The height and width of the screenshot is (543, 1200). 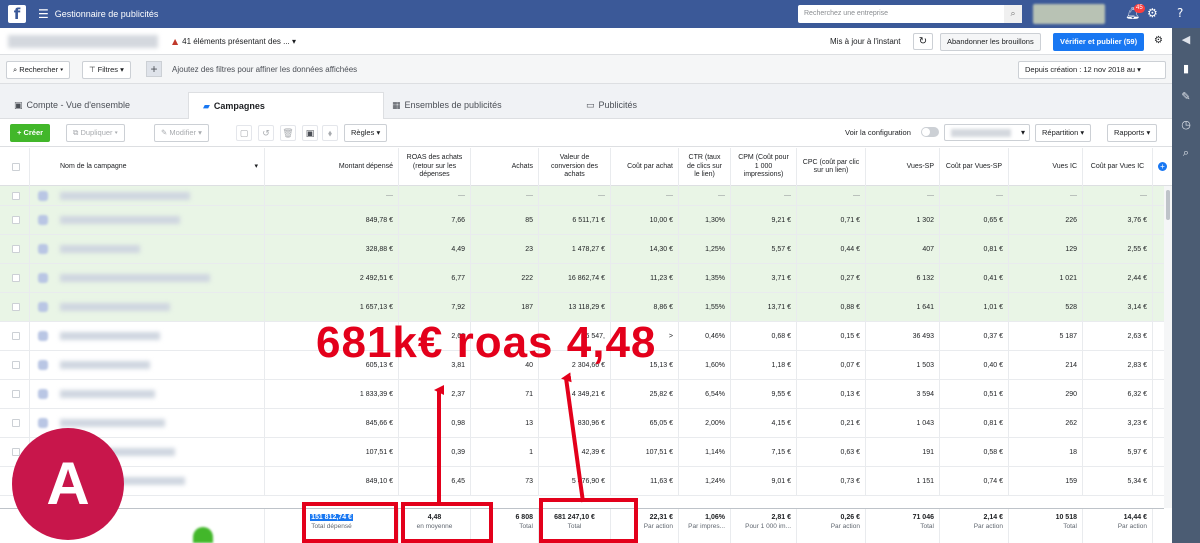 What do you see at coordinates (1180, 13) in the screenshot?
I see `help-icon: ?` at bounding box center [1180, 13].